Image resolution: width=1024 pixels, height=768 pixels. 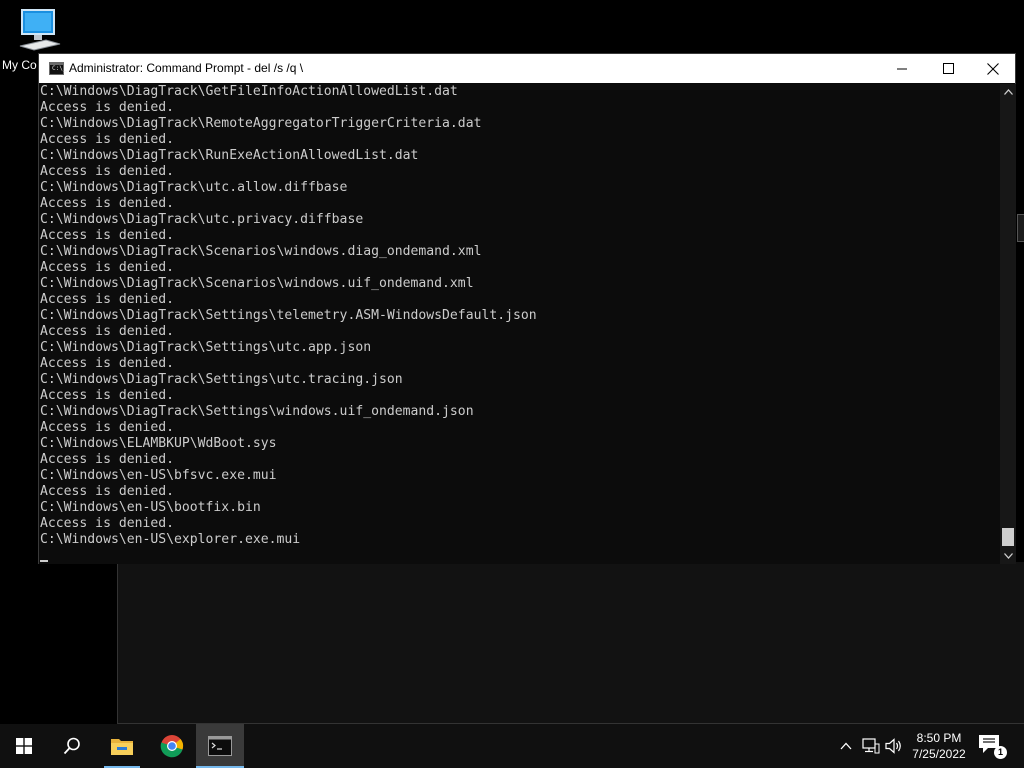 I want to click on start-button, so click(x=24, y=746).